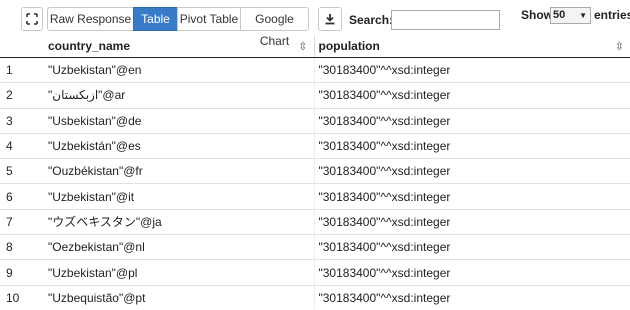 The image size is (630, 310). I want to click on row-index: 2, so click(18, 95).